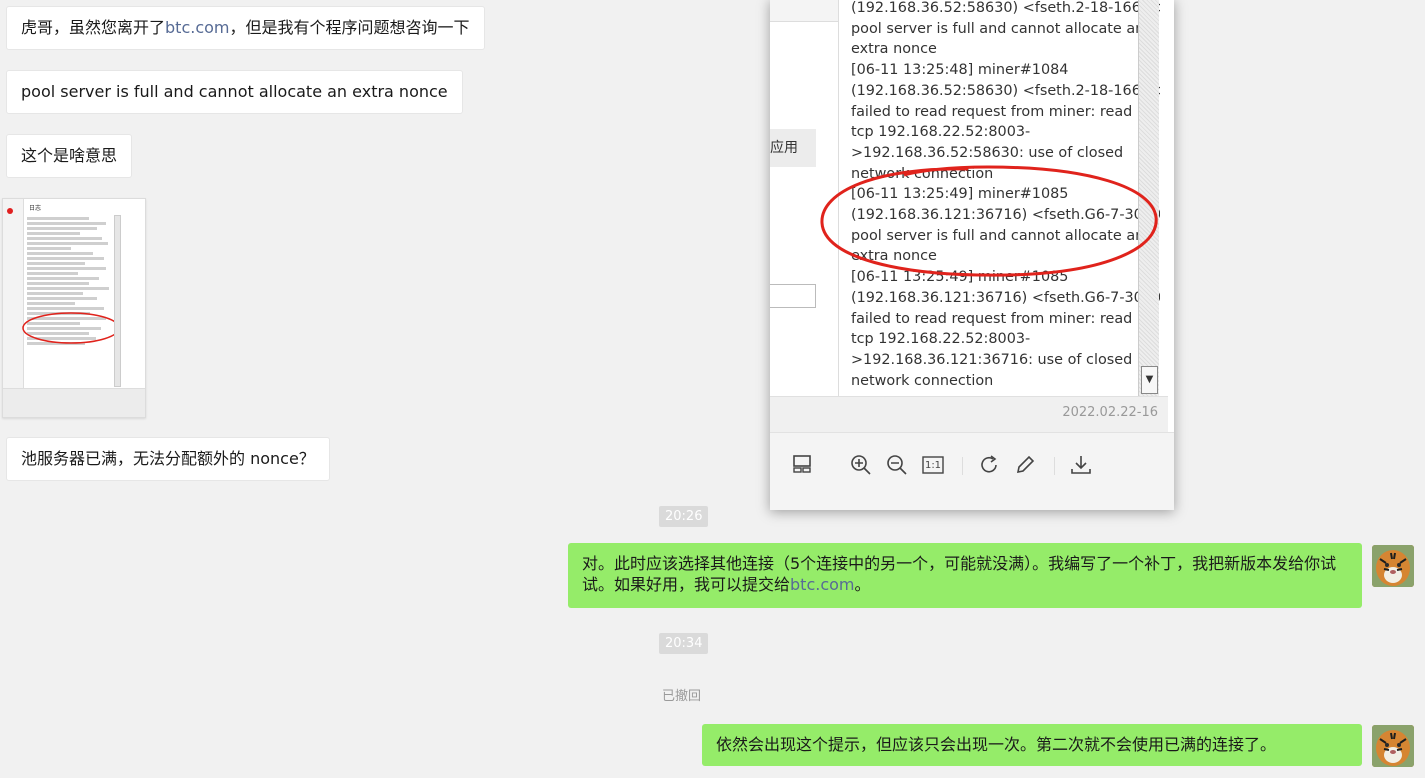  I want to click on message-bubble-outgoing: 依然会出现这个提示，但应该只会出现一次。第二次就不会使用已满的连接了。, so click(1032, 745).